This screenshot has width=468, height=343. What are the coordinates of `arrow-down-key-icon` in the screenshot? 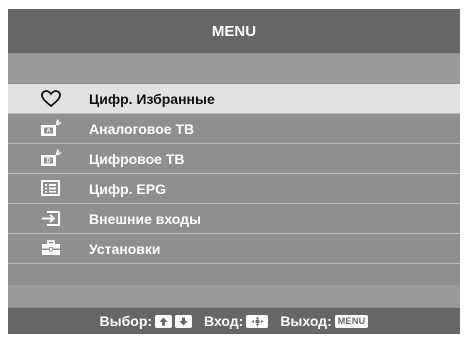 It's located at (184, 321).